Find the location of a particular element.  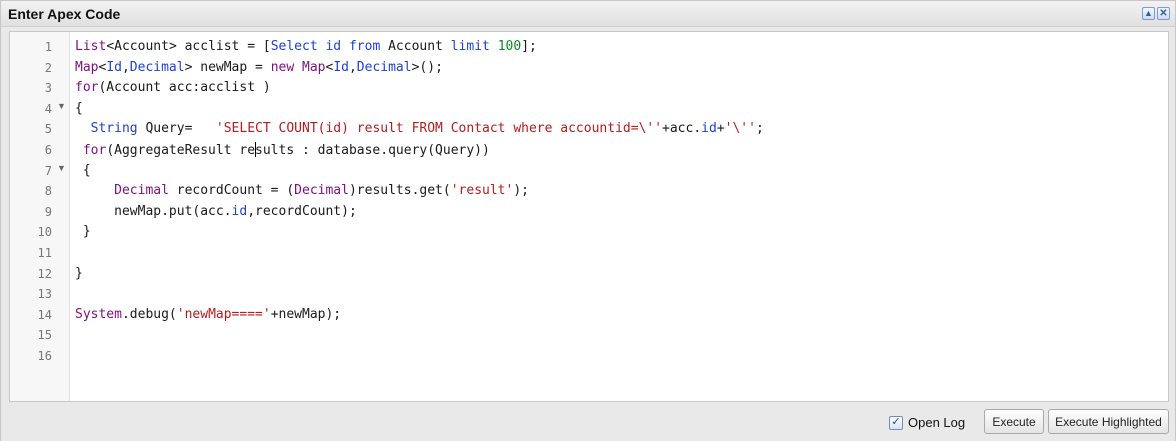

line-number: 12 is located at coordinates (44, 273).